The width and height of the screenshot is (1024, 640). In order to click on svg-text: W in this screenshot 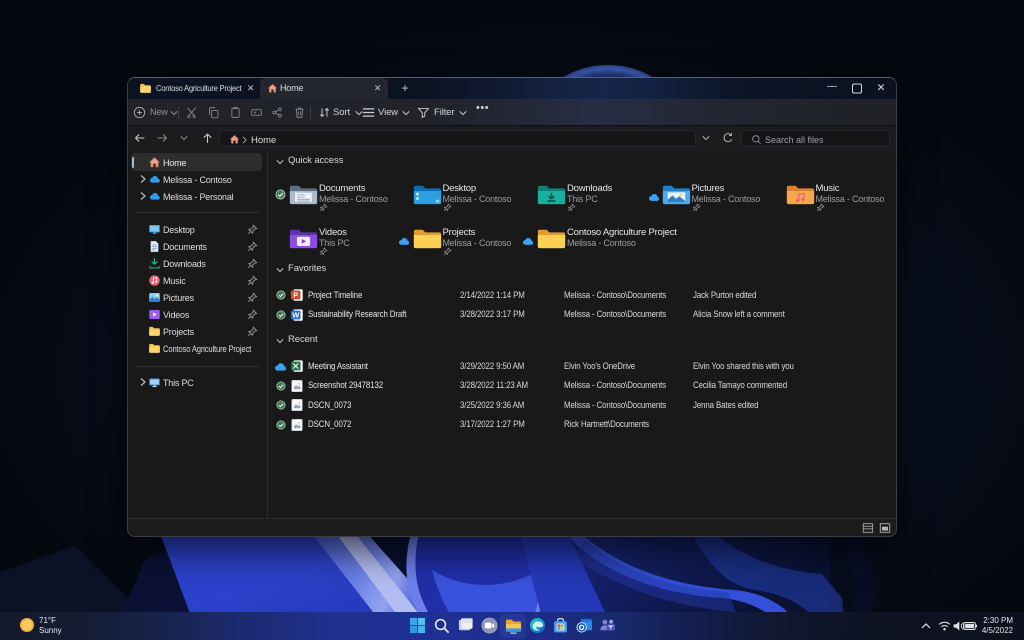, I will do `click(295, 314)`.